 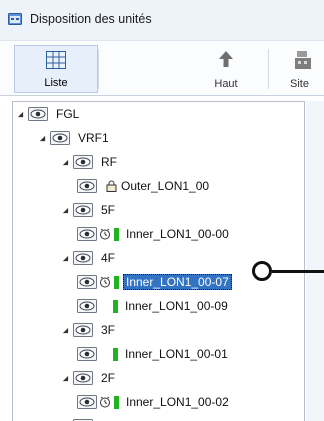 What do you see at coordinates (299, 84) in the screenshot?
I see `site-button-label: Site` at bounding box center [299, 84].